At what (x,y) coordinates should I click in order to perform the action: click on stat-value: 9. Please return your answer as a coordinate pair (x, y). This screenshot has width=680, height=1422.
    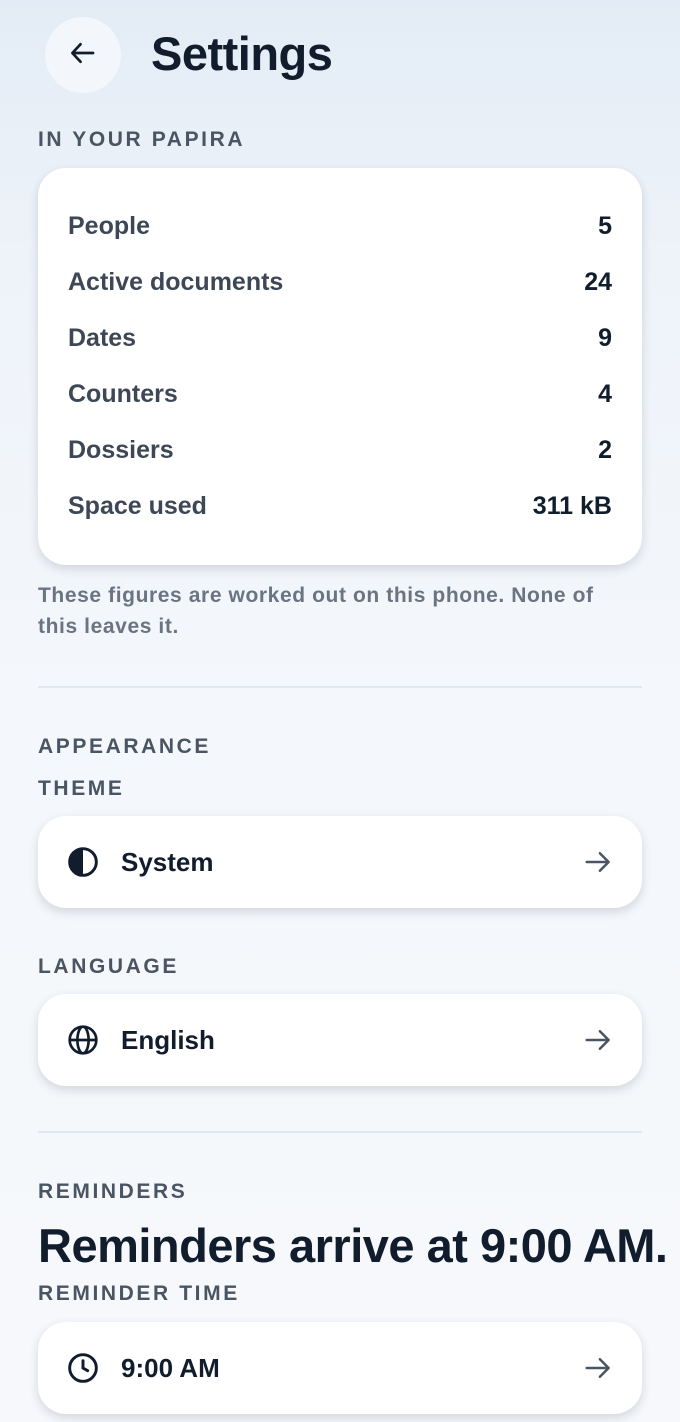
    Looking at the image, I should click on (605, 337).